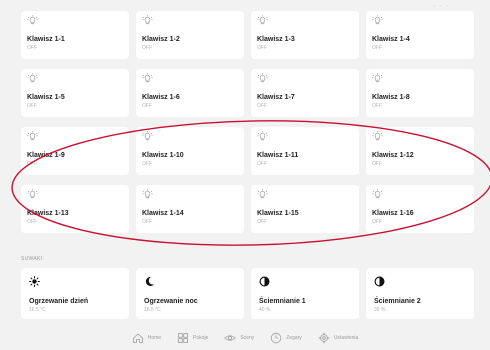 The width and height of the screenshot is (490, 350). What do you see at coordinates (46, 39) in the screenshot?
I see `button-label: Klawisz 1-1` at bounding box center [46, 39].